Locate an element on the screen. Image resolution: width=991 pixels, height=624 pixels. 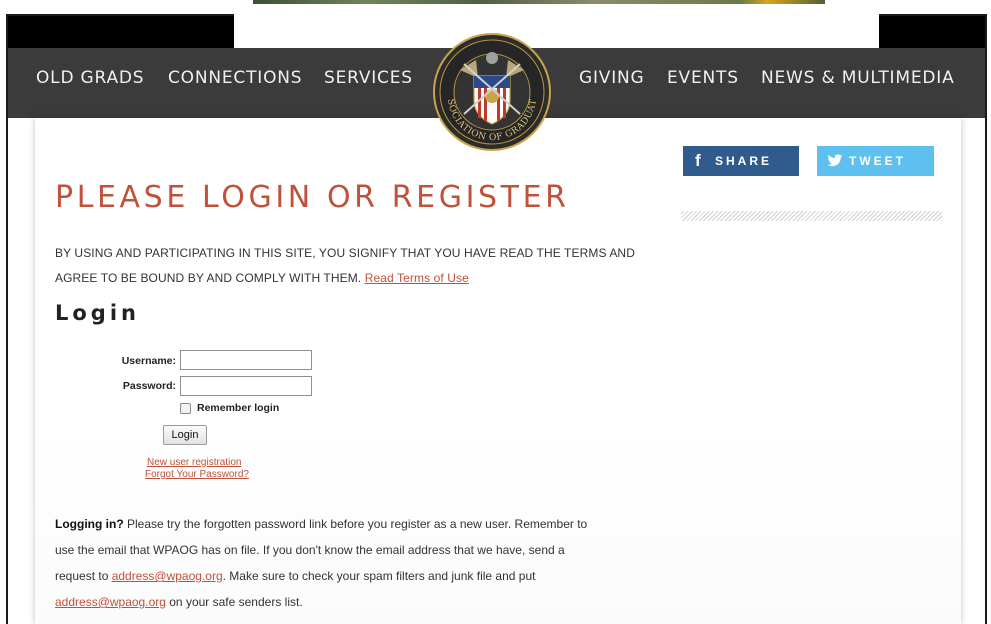
username-label: Username: is located at coordinates (148, 361).